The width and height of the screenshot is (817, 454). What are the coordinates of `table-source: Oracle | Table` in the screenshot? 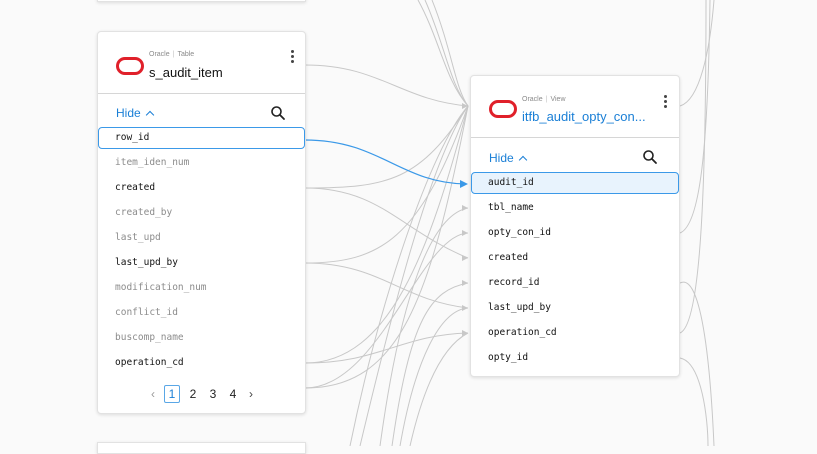 It's located at (172, 54).